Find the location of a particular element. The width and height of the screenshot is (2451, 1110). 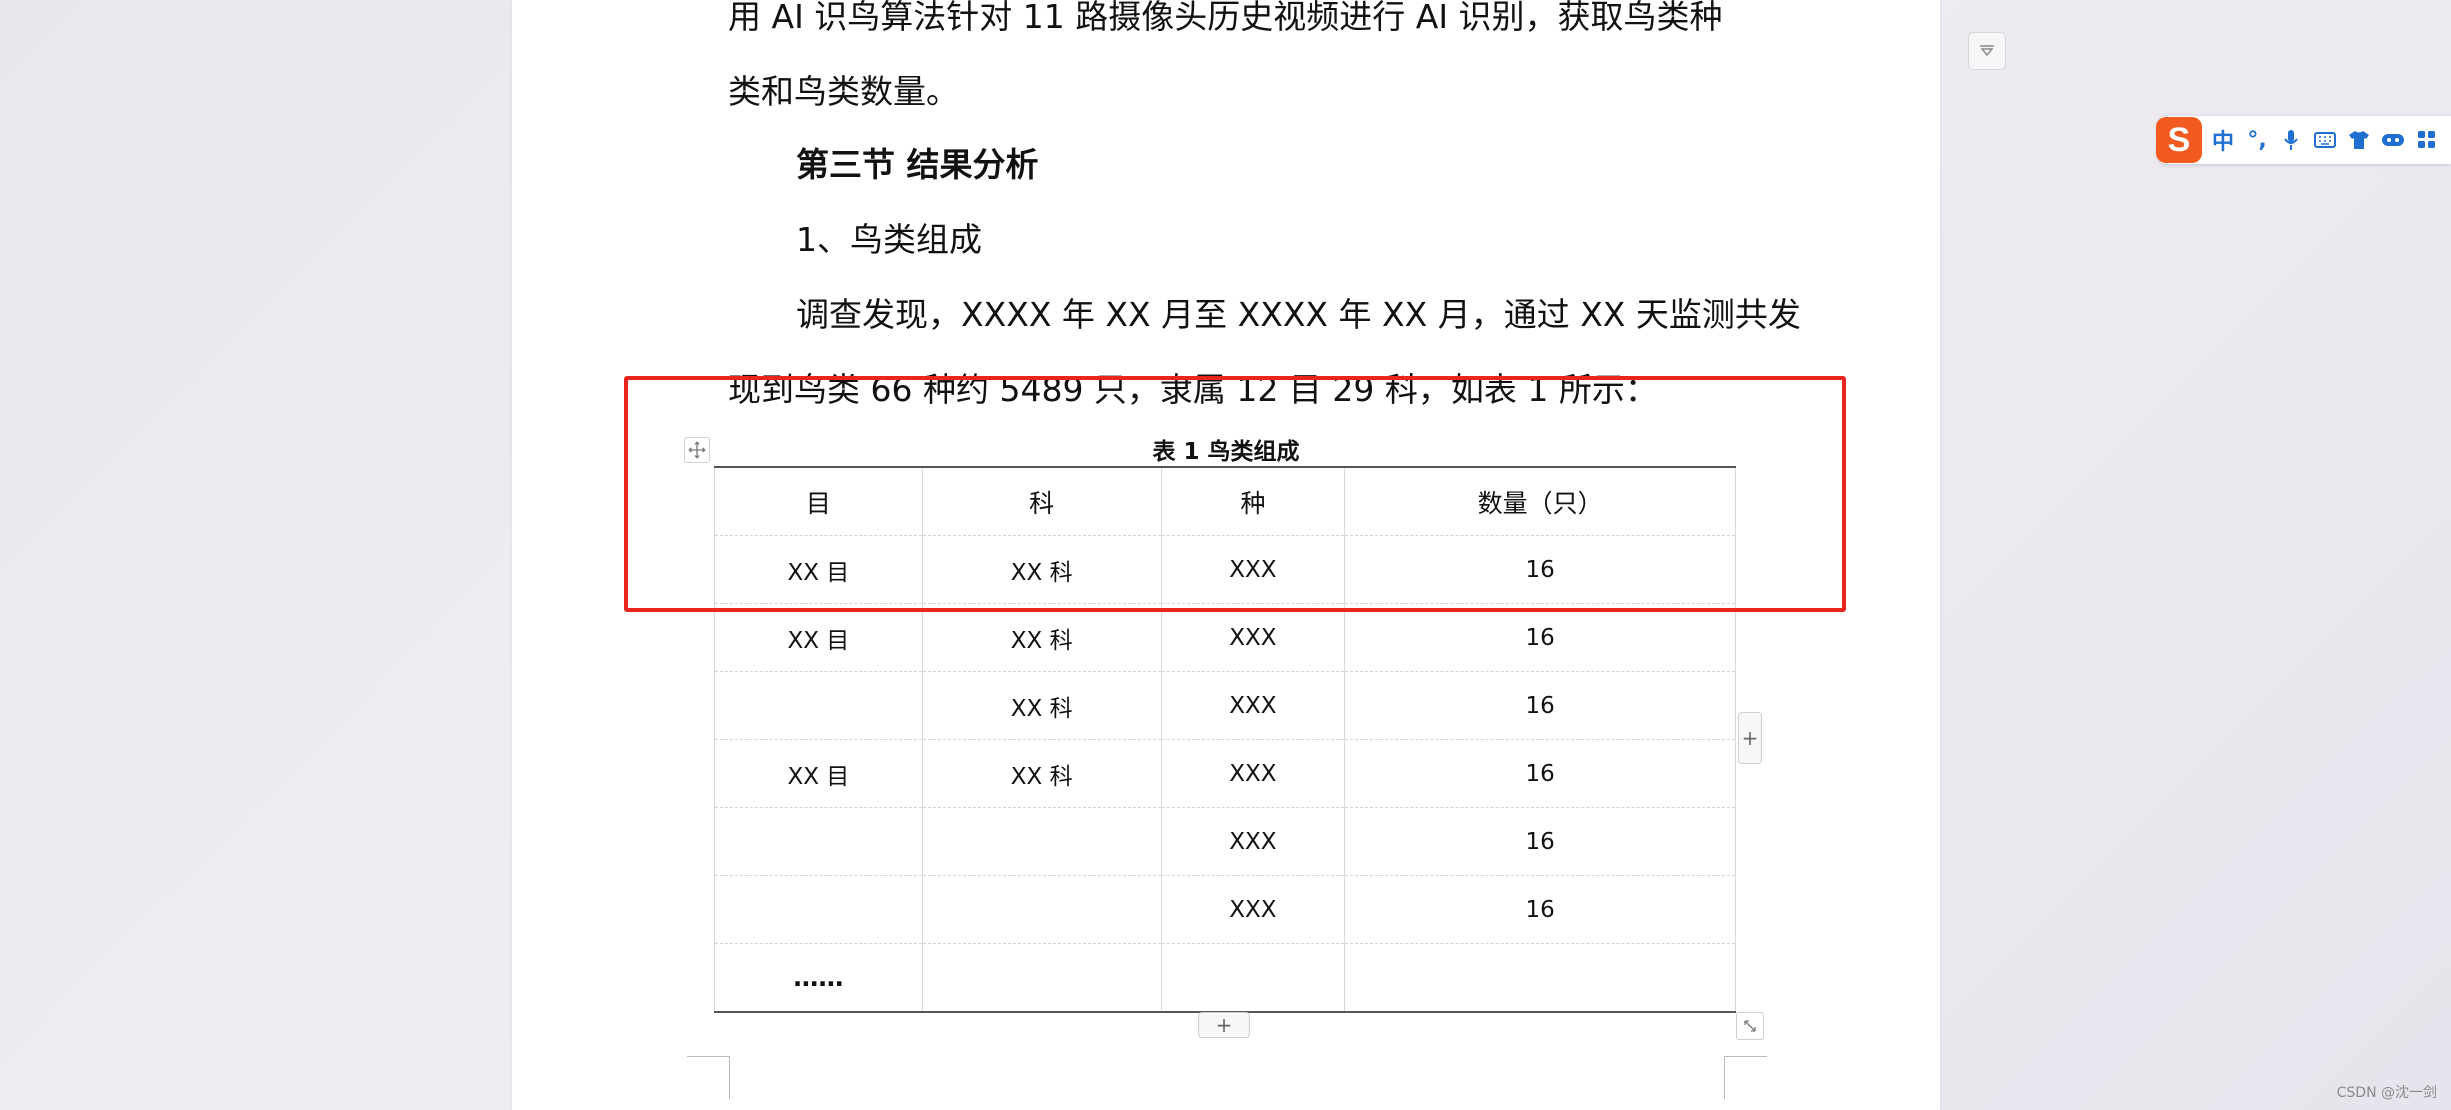

highlight-annotation-box is located at coordinates (1235, 494).